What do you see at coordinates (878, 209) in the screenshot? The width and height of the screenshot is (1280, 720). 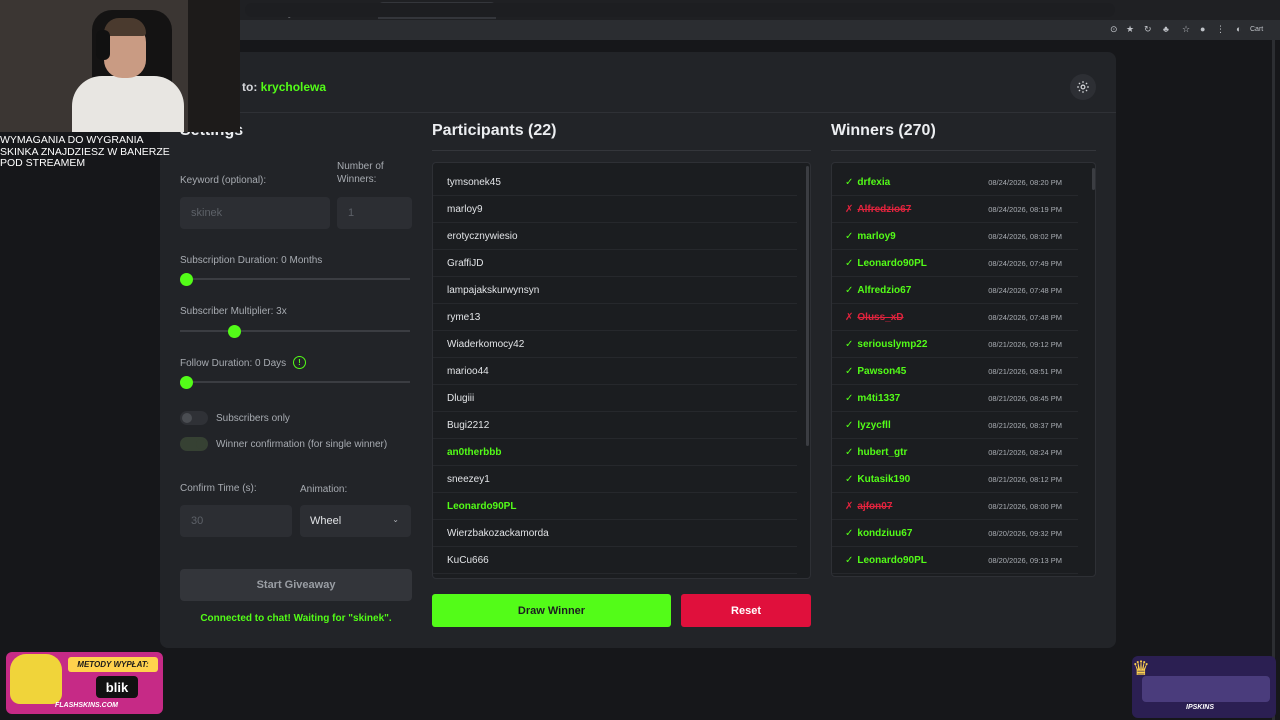 I see `winner-entry: ✗ Alfredzio67` at bounding box center [878, 209].